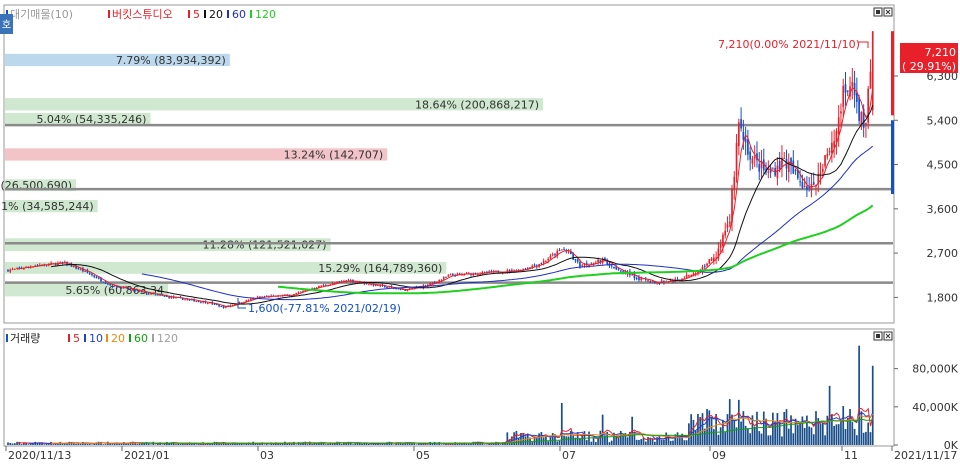  I want to click on left-tab: 호, so click(6, 24).